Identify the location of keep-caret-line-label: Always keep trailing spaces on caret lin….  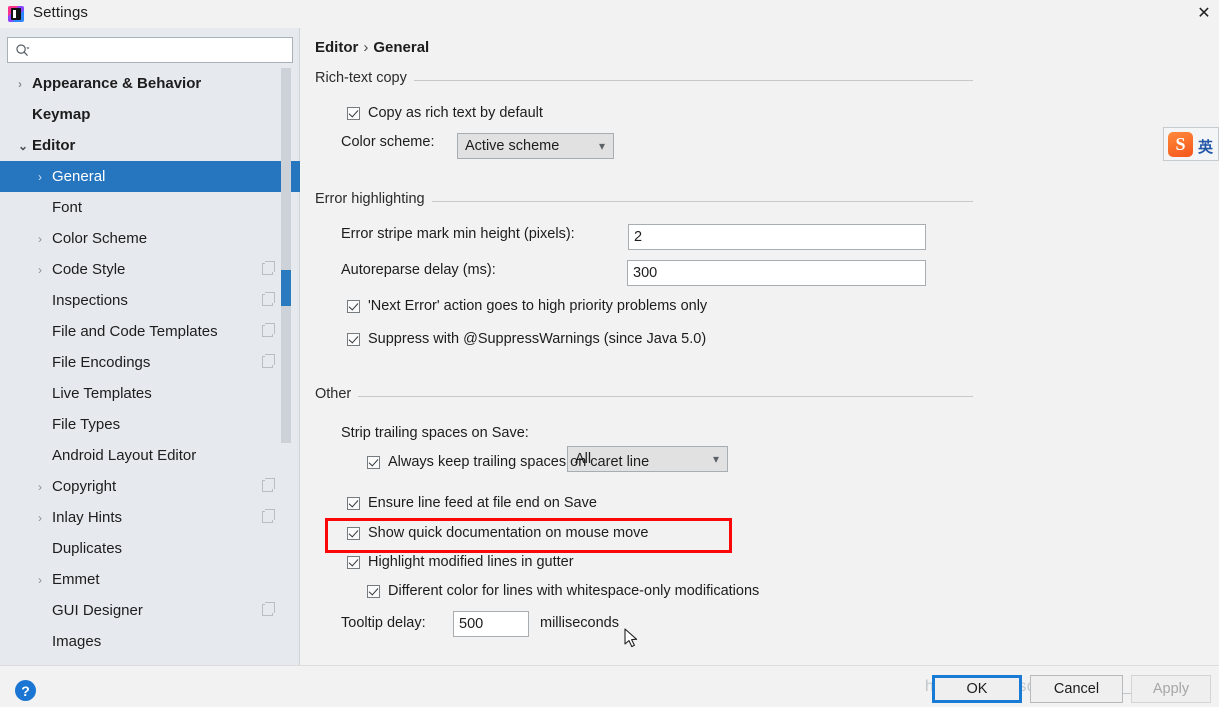
(519, 462).